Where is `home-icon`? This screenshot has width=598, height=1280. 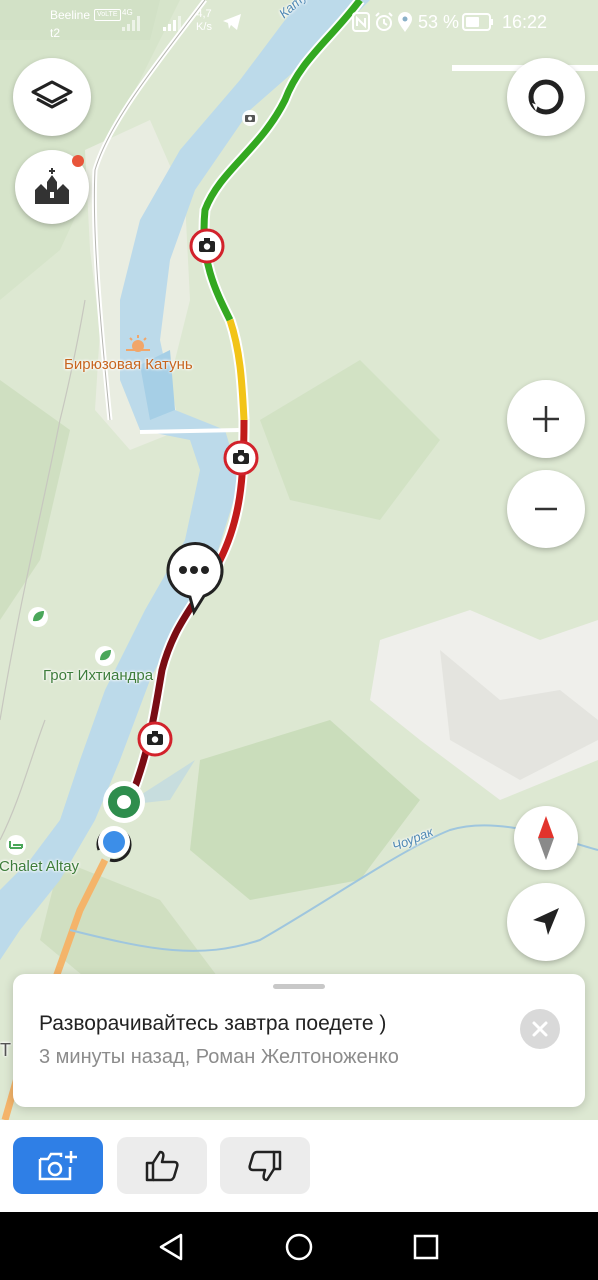 home-icon is located at coordinates (299, 1247).